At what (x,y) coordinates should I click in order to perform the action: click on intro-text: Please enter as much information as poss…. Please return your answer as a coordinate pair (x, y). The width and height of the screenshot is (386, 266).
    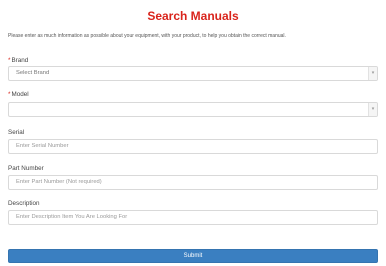
    Looking at the image, I should click on (147, 36).